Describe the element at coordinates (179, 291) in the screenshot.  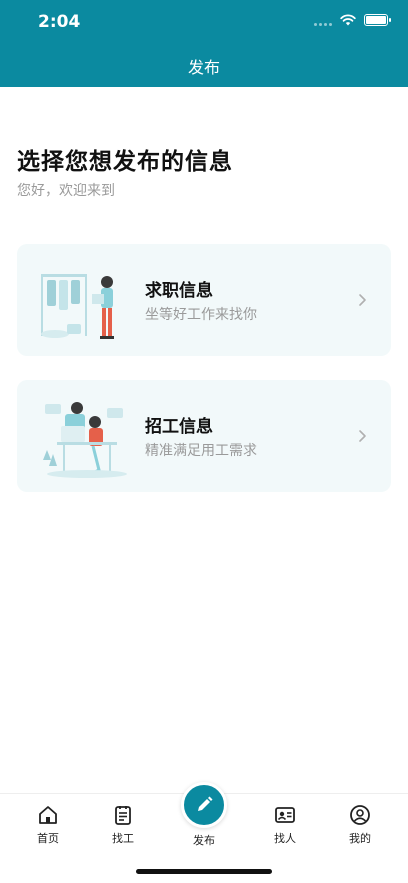
I see `card-title: 求职信息` at that location.